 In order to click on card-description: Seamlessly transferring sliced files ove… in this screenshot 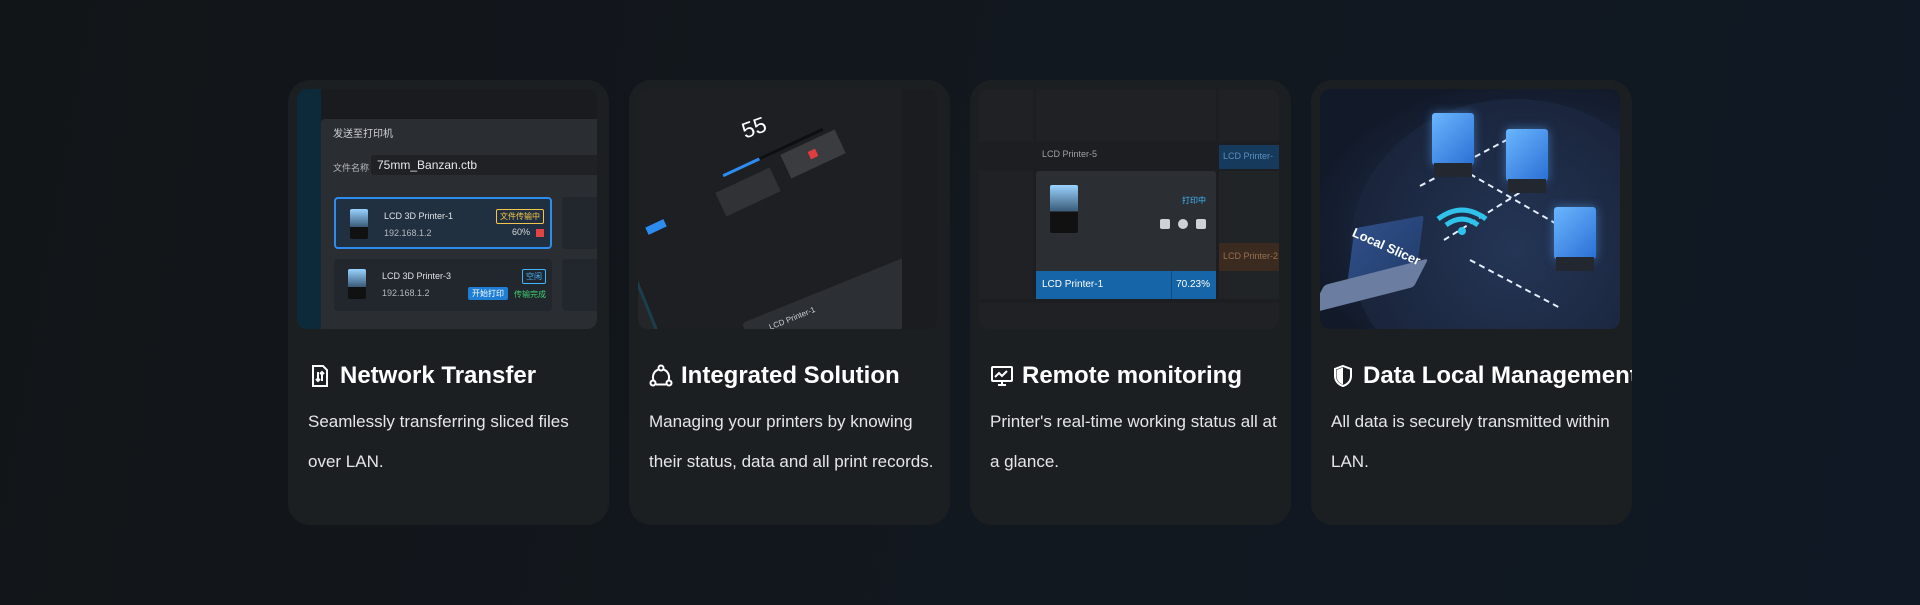, I will do `click(438, 441)`.